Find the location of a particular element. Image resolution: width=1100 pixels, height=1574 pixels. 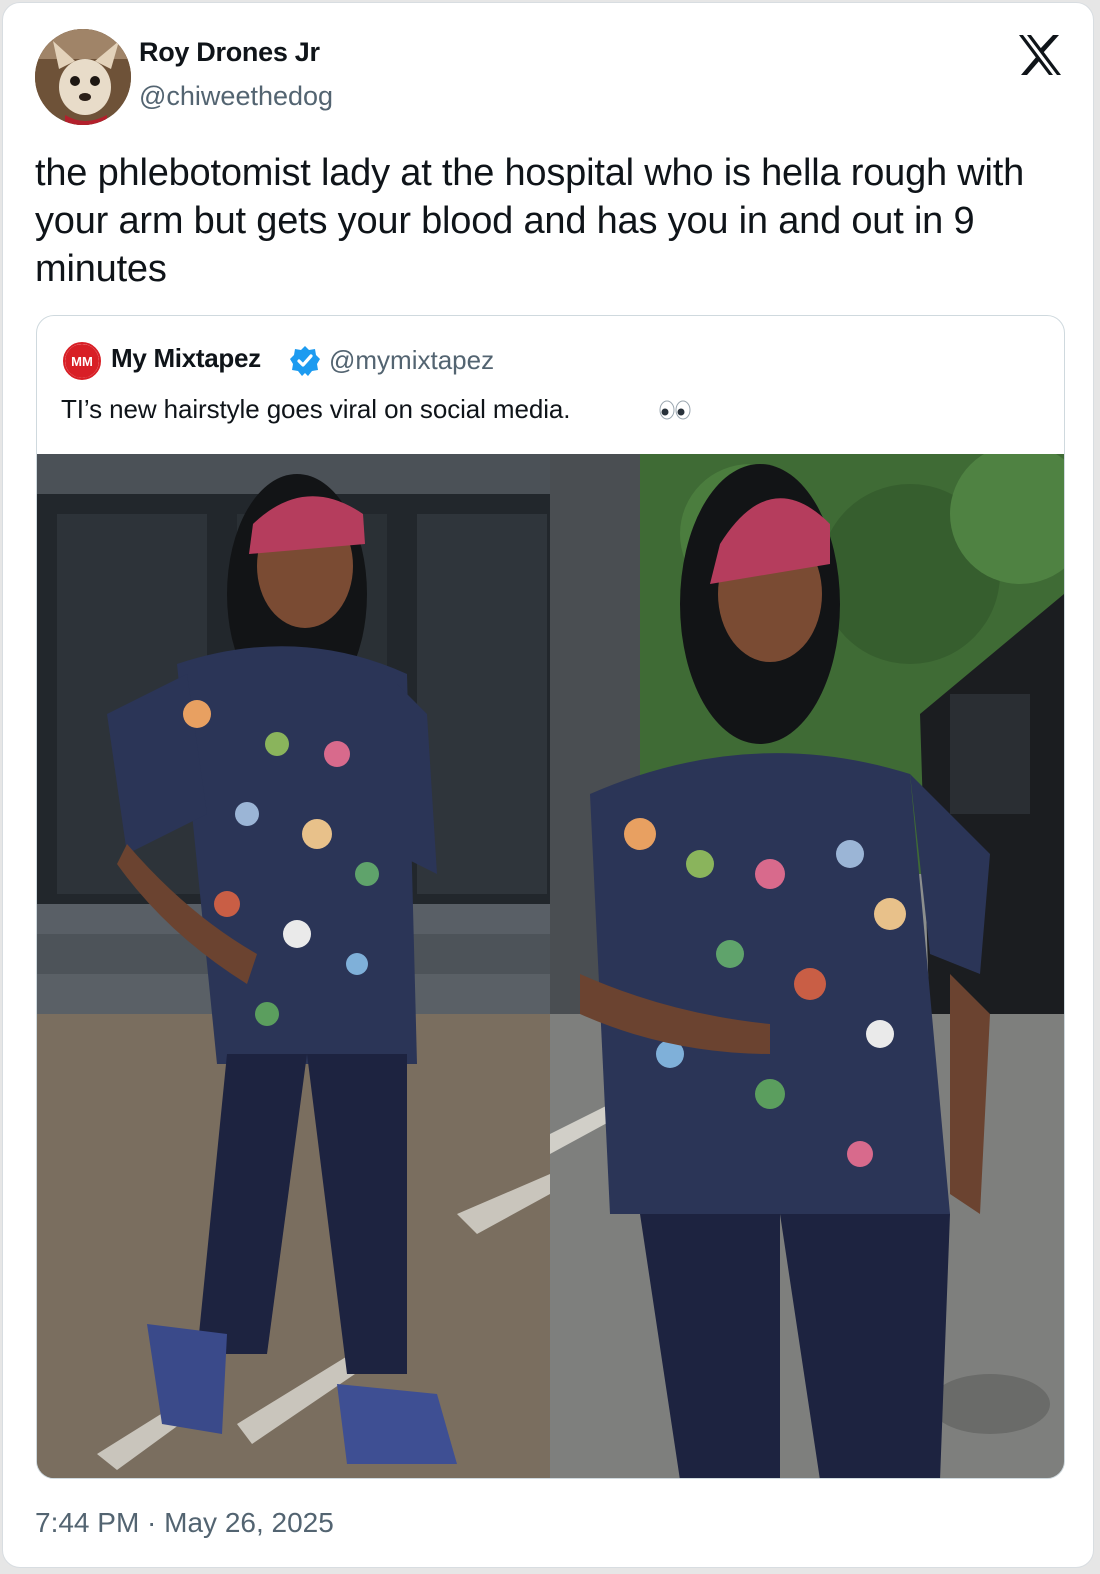

mm-logo-icon: MM is located at coordinates (82, 361).